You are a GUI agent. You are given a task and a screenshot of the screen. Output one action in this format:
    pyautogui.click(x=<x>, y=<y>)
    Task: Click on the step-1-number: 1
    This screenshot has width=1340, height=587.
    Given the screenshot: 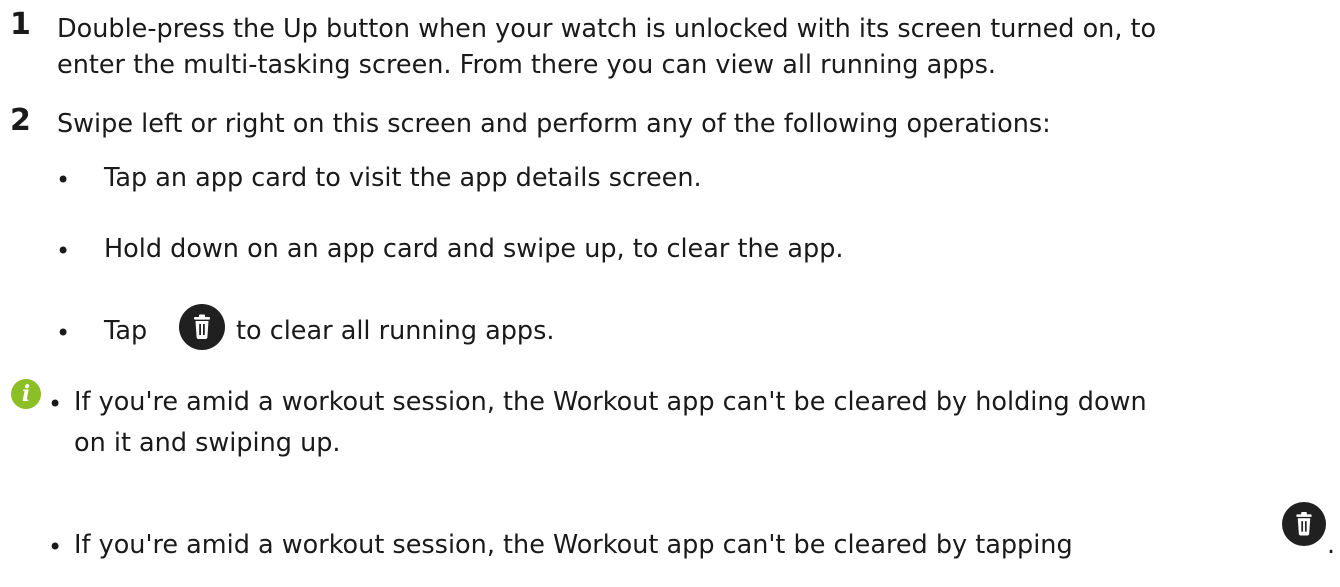 What is the action you would take?
    pyautogui.click(x=20, y=24)
    